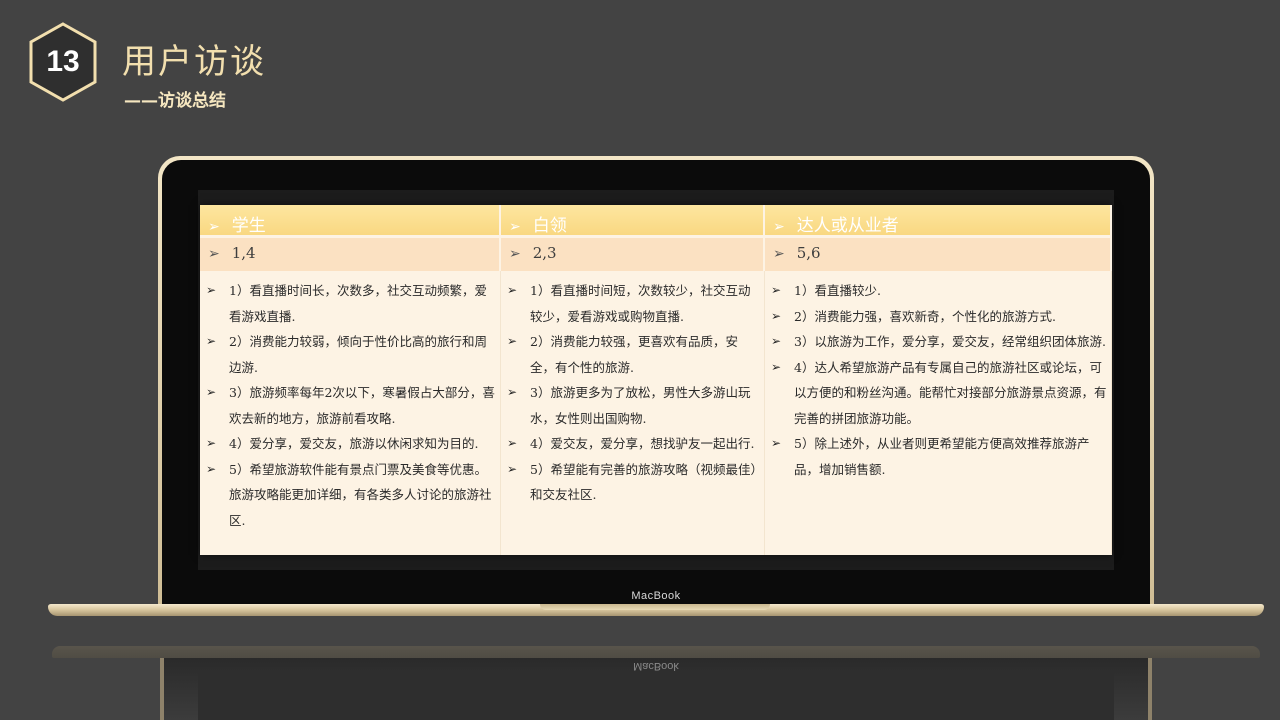 The height and width of the screenshot is (720, 1280). Describe the element at coordinates (938, 254) in the screenshot. I see `column-numbers-expert: ➢ 5,6` at that location.